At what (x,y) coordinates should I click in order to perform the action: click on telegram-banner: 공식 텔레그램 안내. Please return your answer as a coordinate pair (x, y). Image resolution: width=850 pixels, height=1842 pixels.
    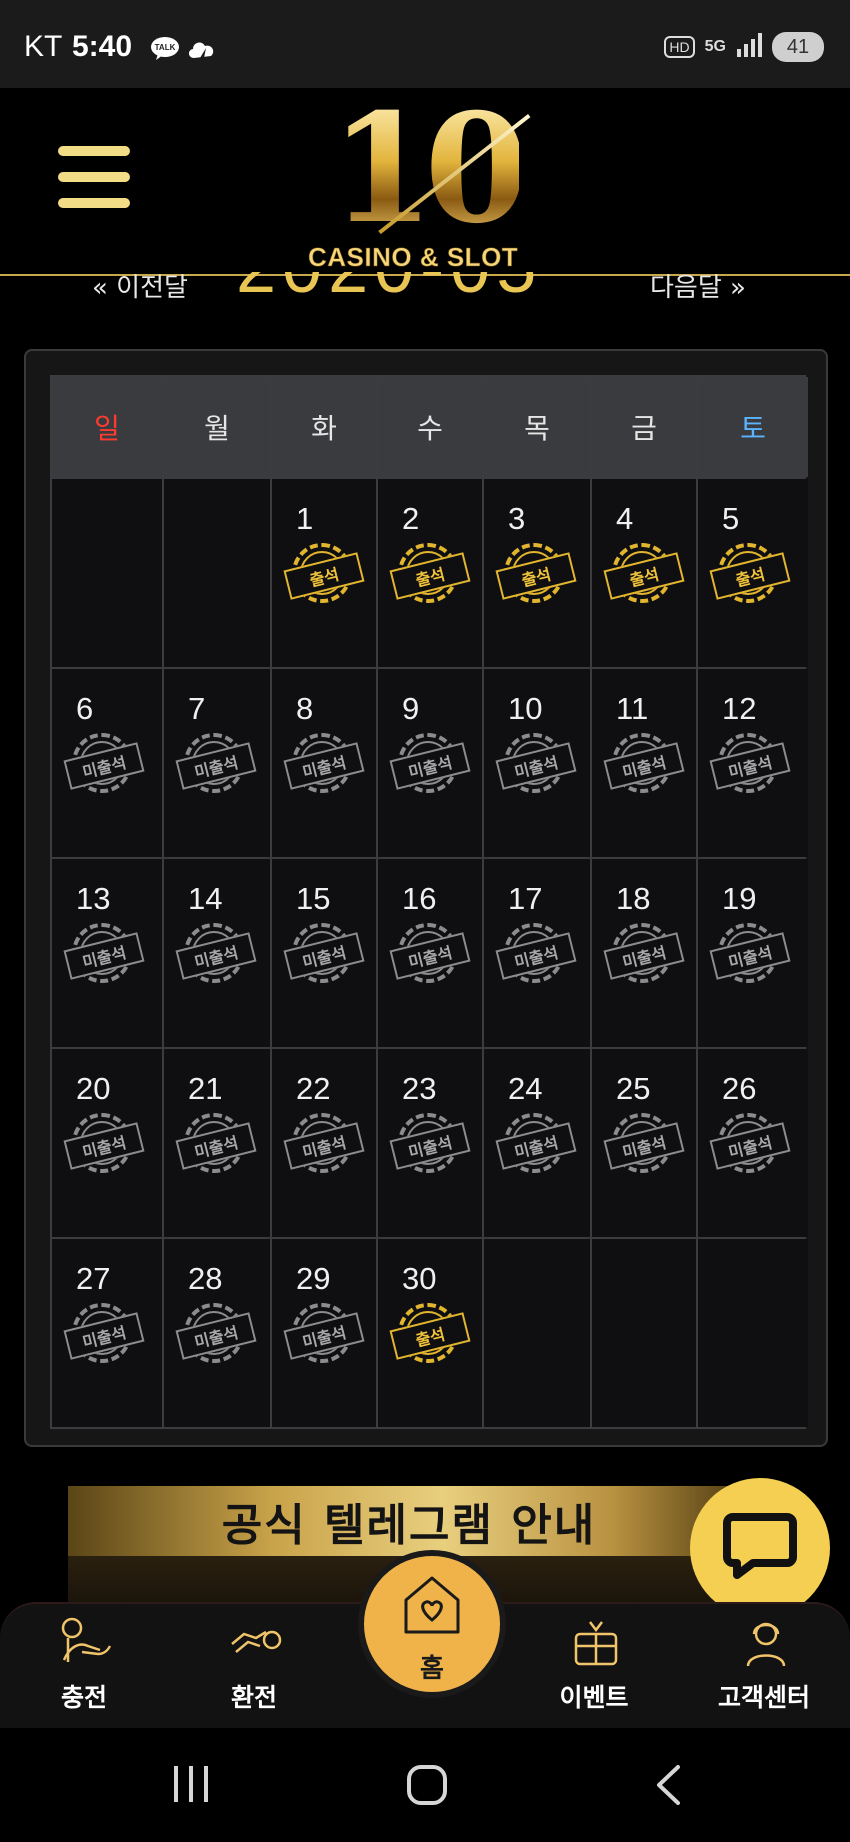
    Looking at the image, I should click on (409, 1521).